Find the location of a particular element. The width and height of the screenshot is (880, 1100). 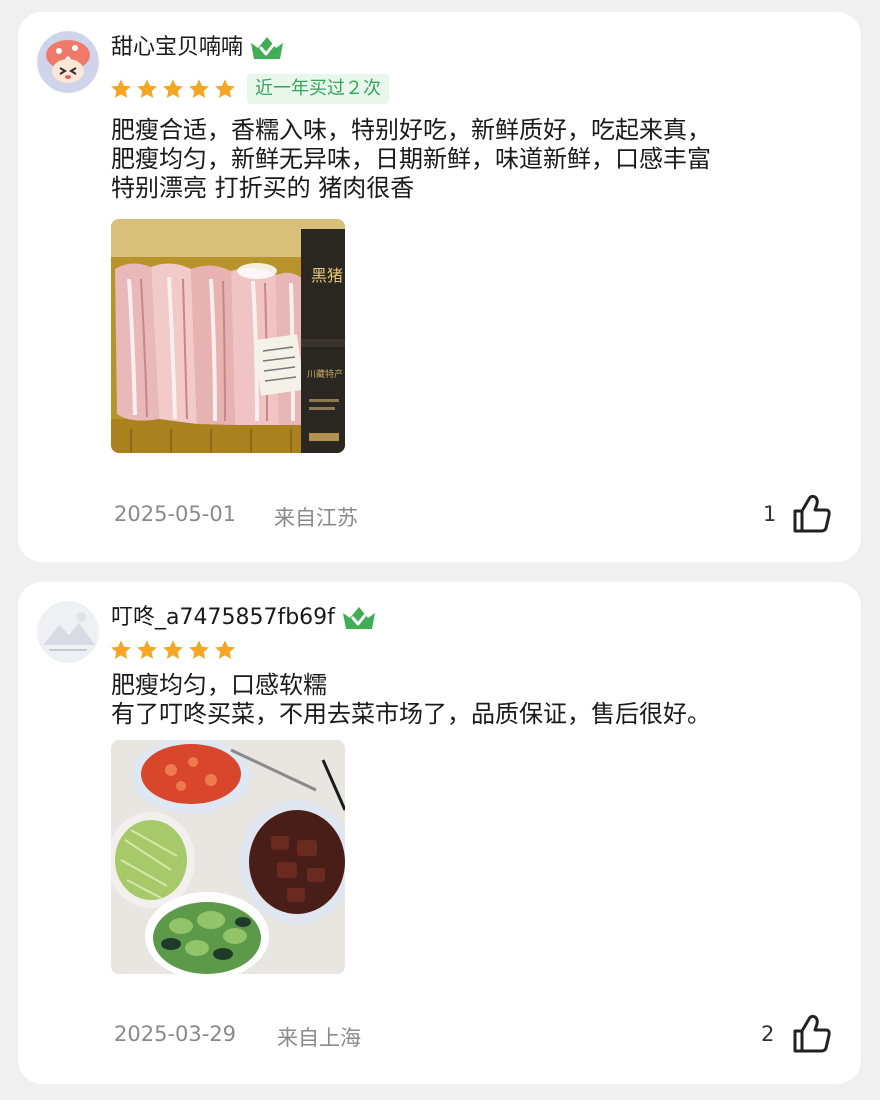

username-text: 甜心宝贝喃喃 is located at coordinates (177, 48).